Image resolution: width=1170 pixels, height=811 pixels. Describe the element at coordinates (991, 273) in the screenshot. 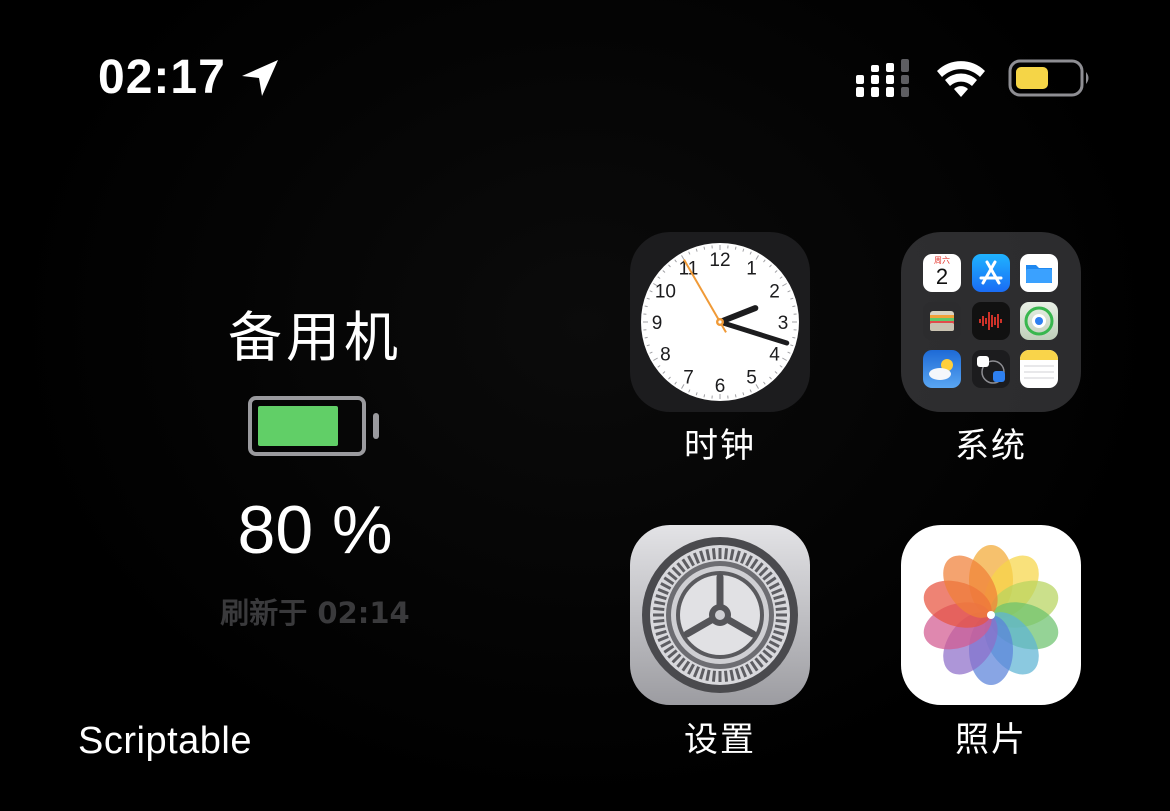

I see `app-store-icon` at that location.